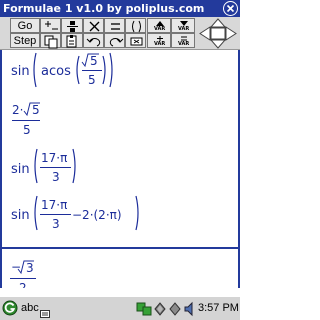  I want to click on g-start-icon, so click(10, 308).